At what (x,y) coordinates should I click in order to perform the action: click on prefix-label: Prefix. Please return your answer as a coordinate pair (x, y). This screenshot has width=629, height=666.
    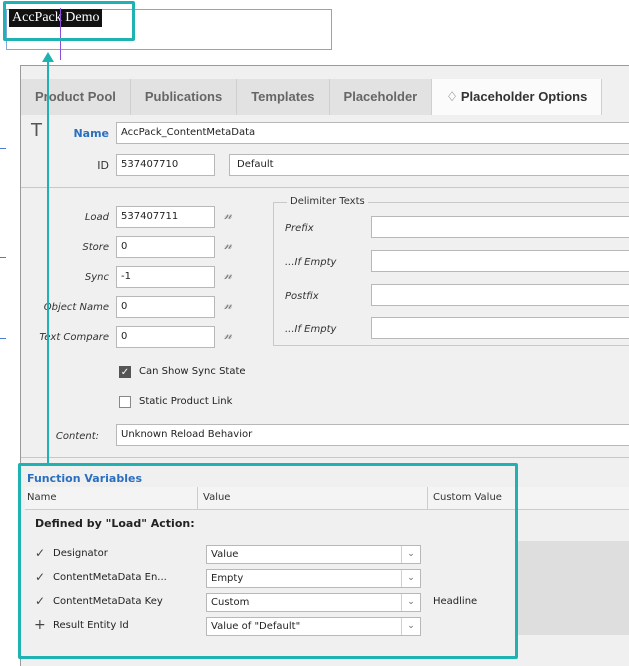
    Looking at the image, I should click on (299, 228).